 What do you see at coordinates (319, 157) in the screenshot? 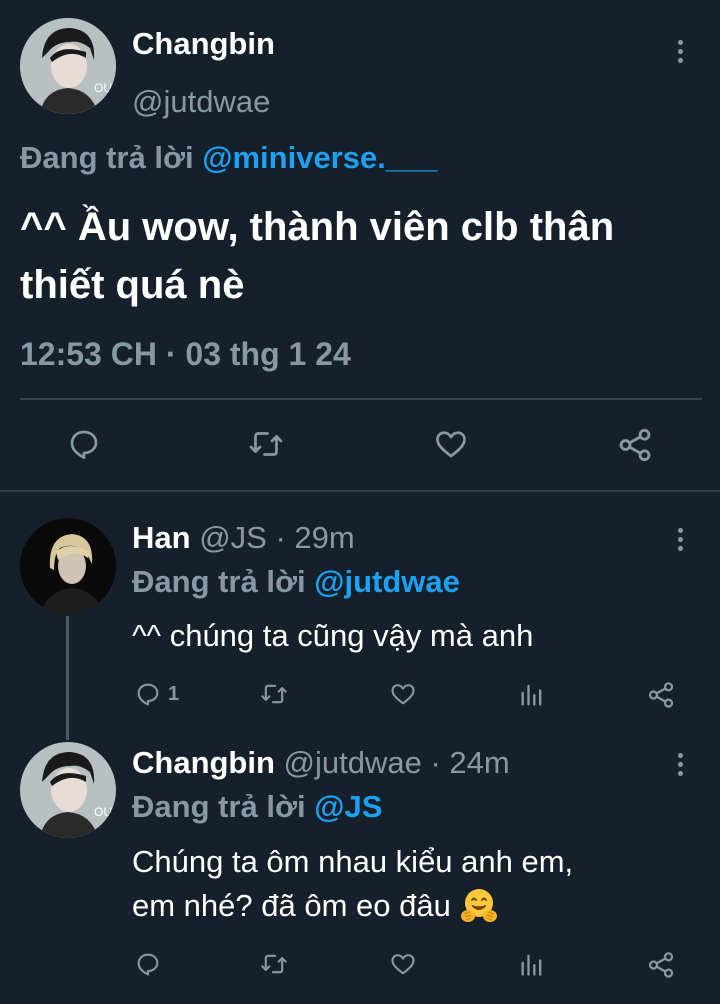
I see `replying-to-link: @miniverse.___` at bounding box center [319, 157].